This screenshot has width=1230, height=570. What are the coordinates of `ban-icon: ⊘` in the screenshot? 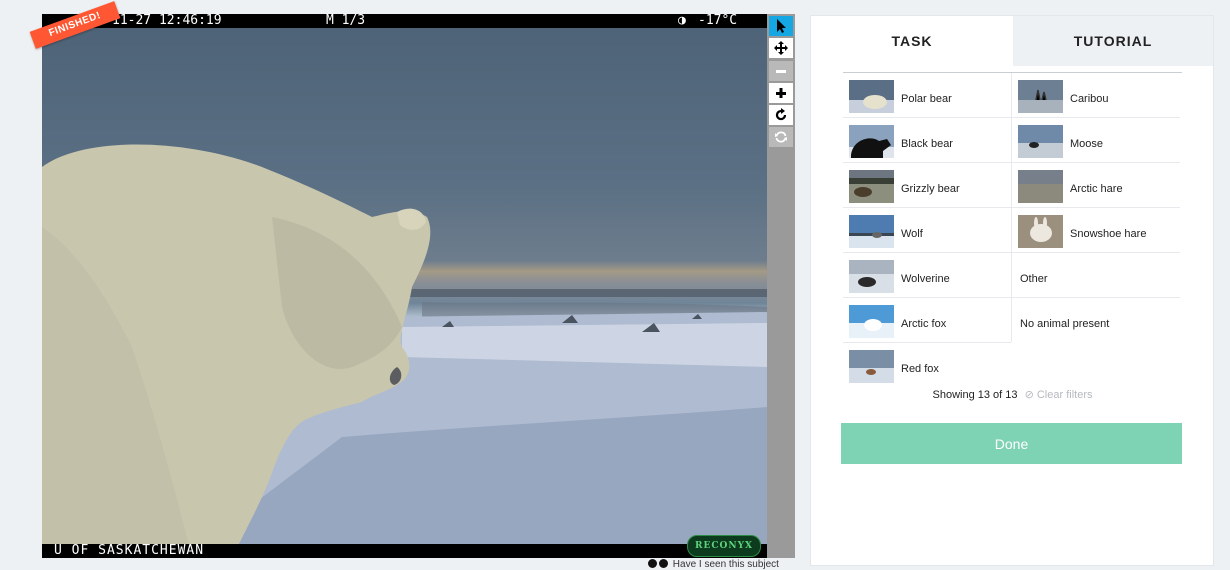 It's located at (1029, 395).